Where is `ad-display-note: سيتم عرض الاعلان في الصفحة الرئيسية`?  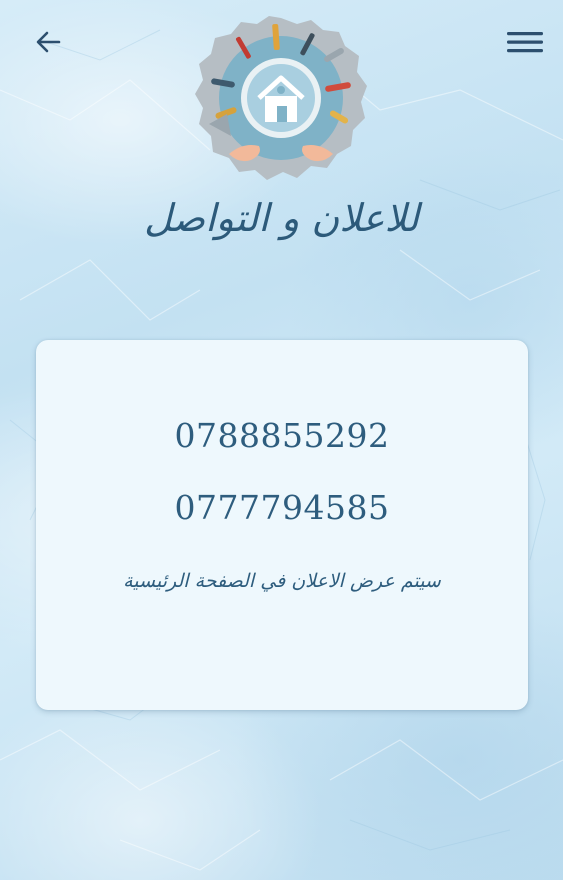
ad-display-note: سيتم عرض الاعلان في الصفحة الرئيسية is located at coordinates (282, 581).